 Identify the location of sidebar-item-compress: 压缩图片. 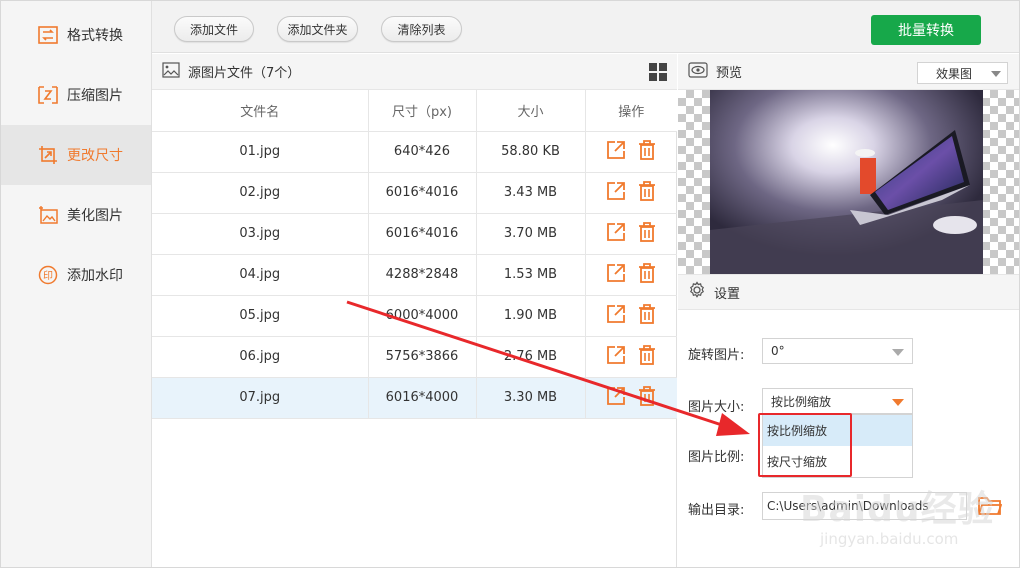
(76, 95).